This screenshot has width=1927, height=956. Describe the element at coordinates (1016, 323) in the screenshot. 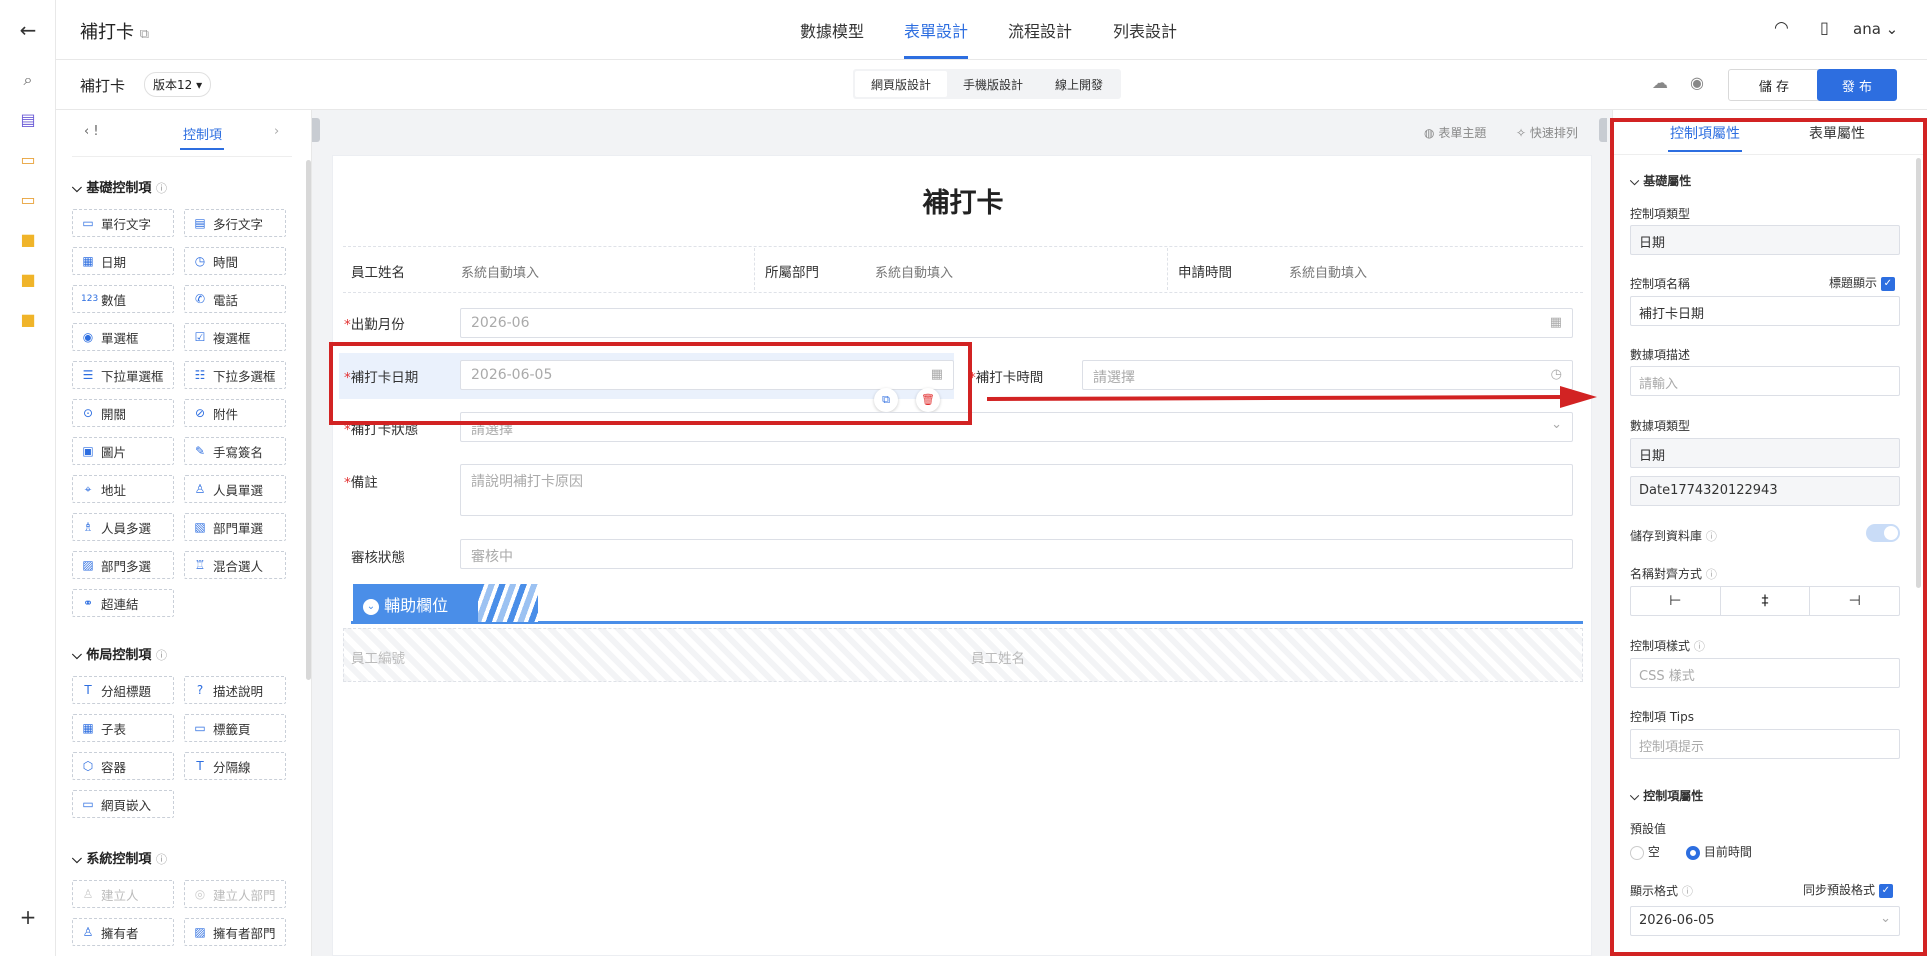

I see `month-input: 2026-06 ▦` at that location.